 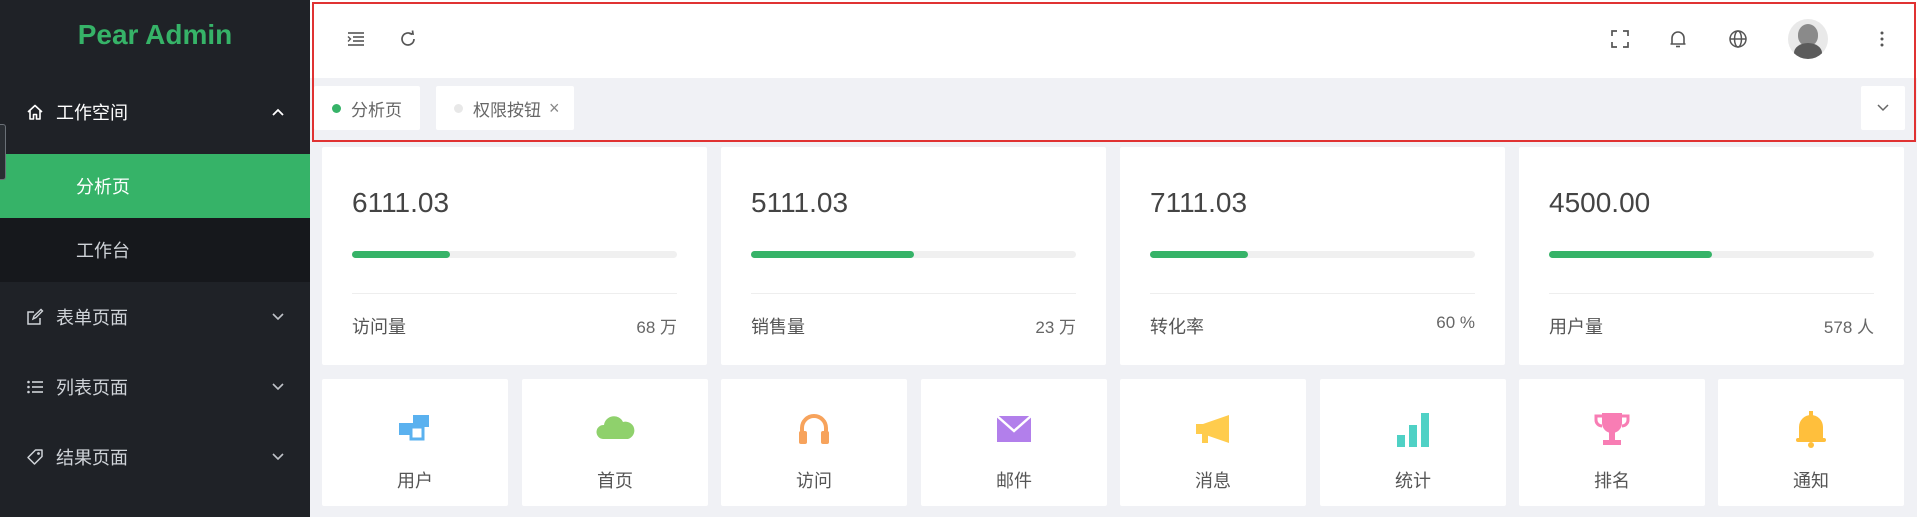 What do you see at coordinates (1113, 110) in the screenshot?
I see `page-tabs-bar: 分析页 权限按钮 ×` at bounding box center [1113, 110].